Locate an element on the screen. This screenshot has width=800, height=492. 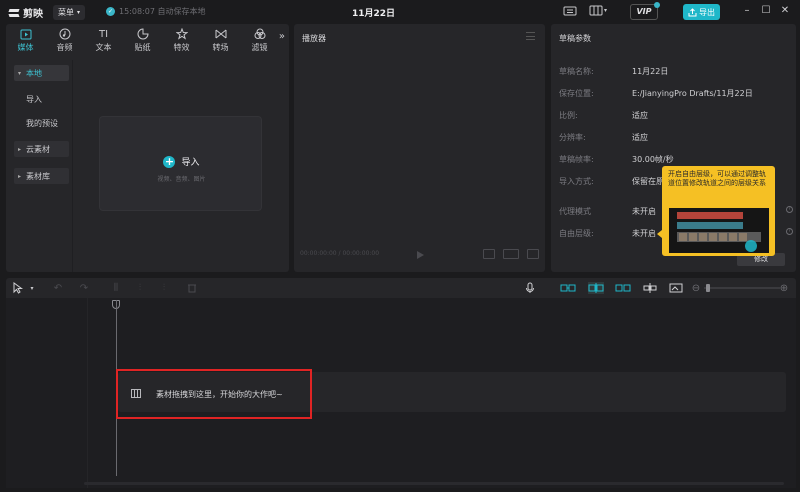
main-track-magnet-icon is located at coordinates (568, 288).